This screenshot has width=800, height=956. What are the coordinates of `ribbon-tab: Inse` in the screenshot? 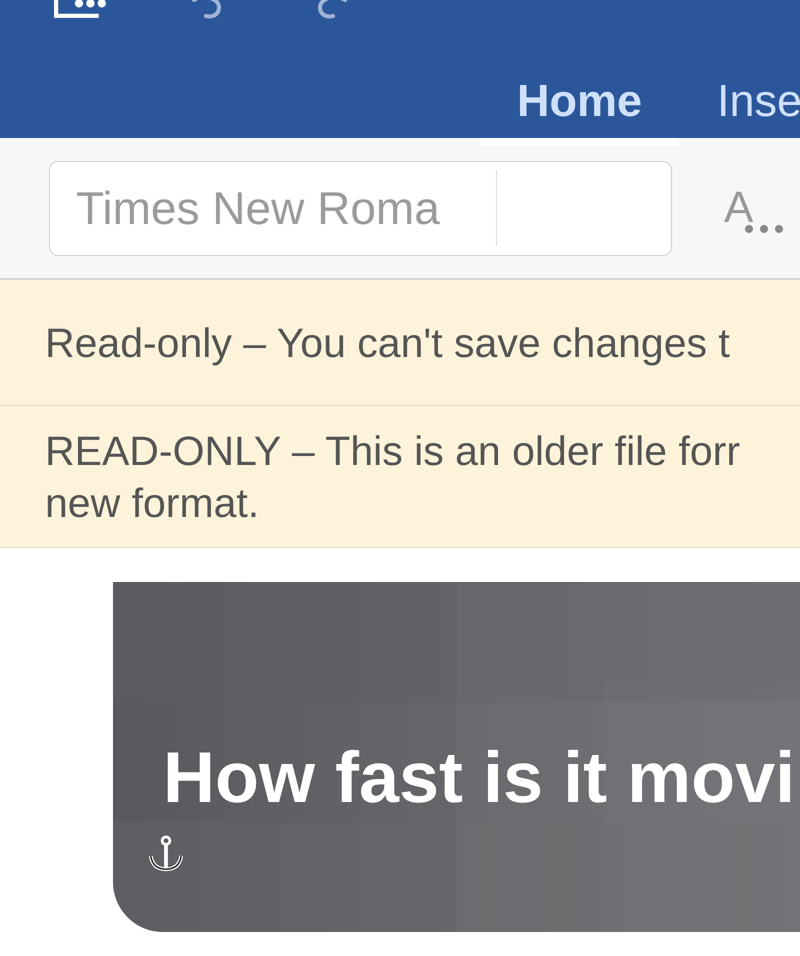 It's located at (739, 108).